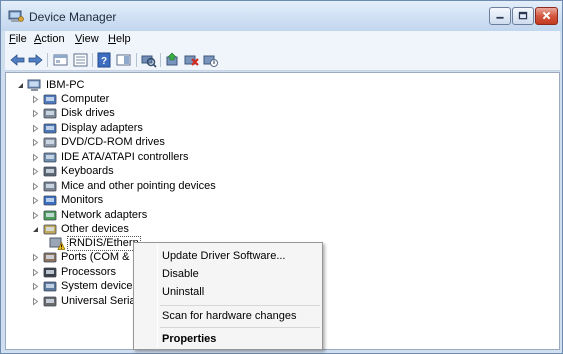 This screenshot has width=563, height=354. What do you see at coordinates (84, 286) in the screenshot?
I see `tree-item-system-devices: System devices` at bounding box center [84, 286].